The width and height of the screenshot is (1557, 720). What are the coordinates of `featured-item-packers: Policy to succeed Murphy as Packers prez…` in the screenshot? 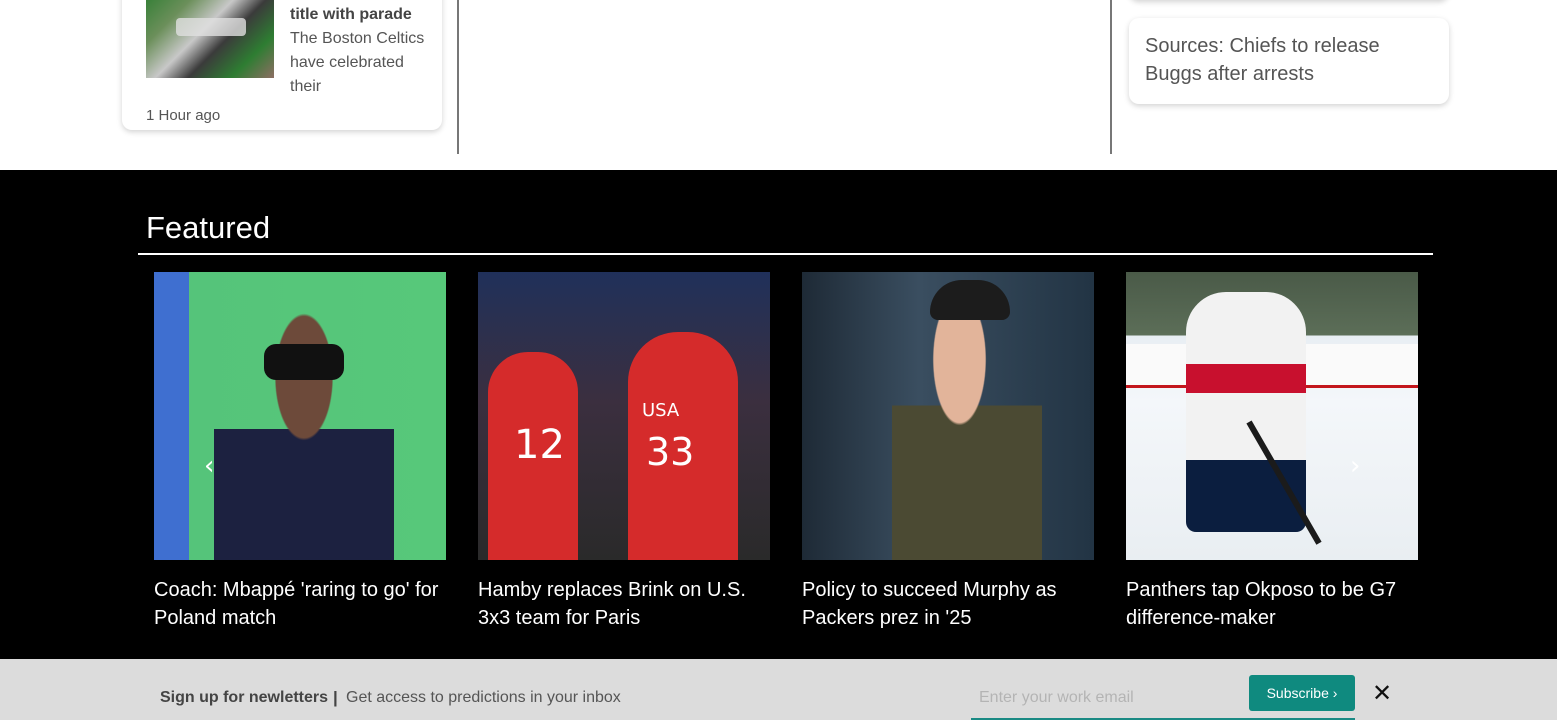 It's located at (948, 452).